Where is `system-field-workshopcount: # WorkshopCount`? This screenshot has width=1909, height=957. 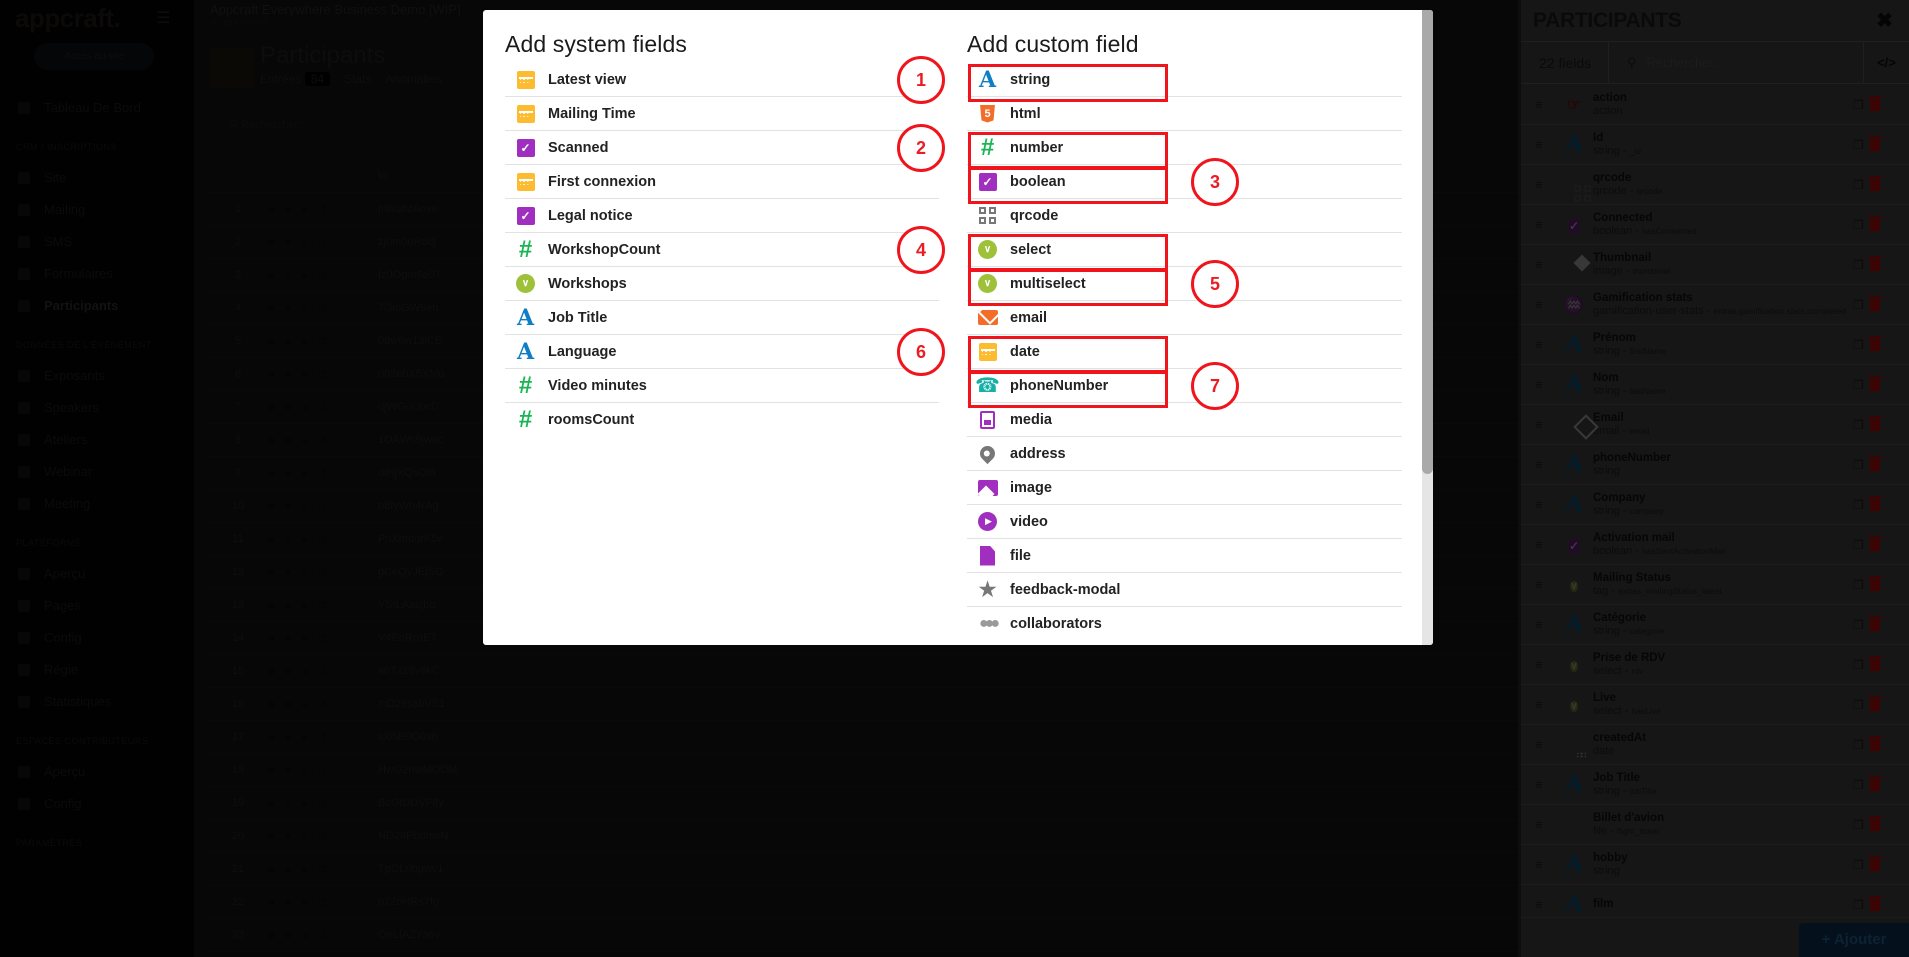 system-field-workshopcount: # WorkshopCount is located at coordinates (722, 250).